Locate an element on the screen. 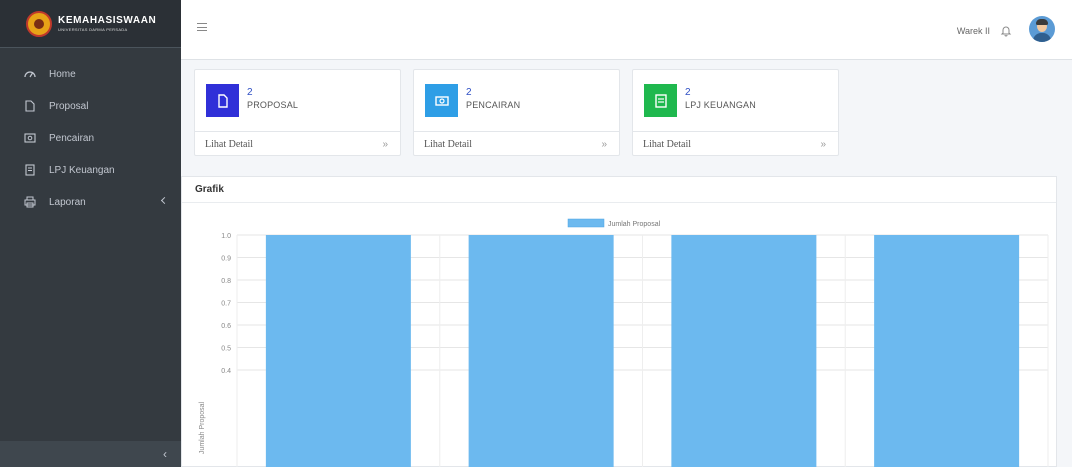  y-tick-label: 0.9 is located at coordinates (226, 259).